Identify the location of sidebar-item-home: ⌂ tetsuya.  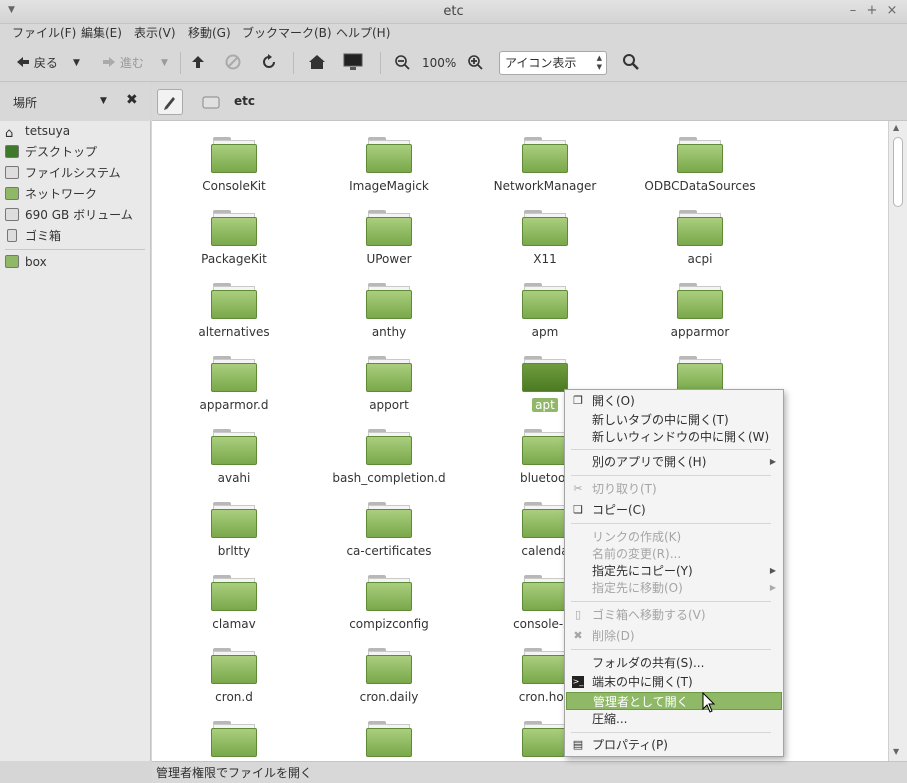
(37, 131).